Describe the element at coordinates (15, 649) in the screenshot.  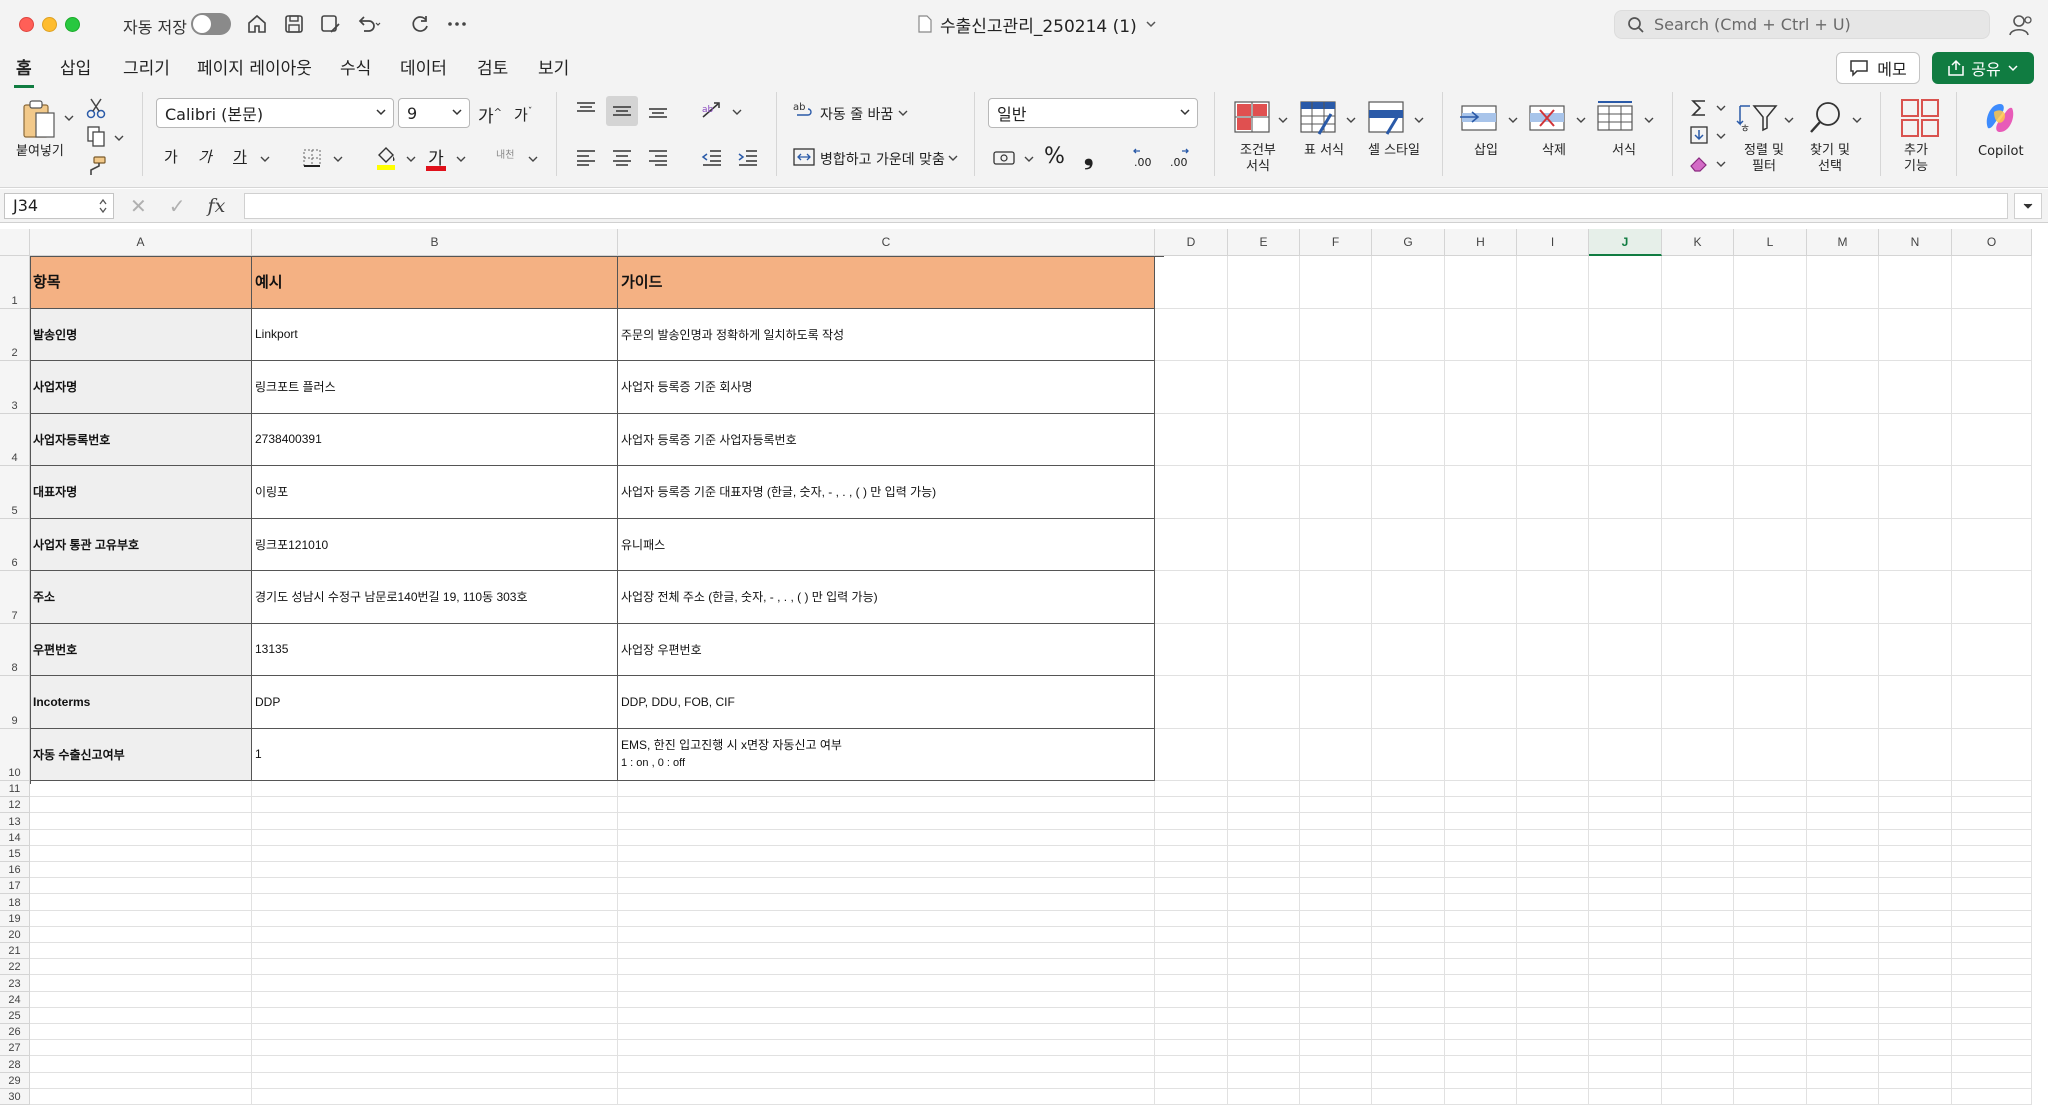
I see `row-header-8: 8` at that location.